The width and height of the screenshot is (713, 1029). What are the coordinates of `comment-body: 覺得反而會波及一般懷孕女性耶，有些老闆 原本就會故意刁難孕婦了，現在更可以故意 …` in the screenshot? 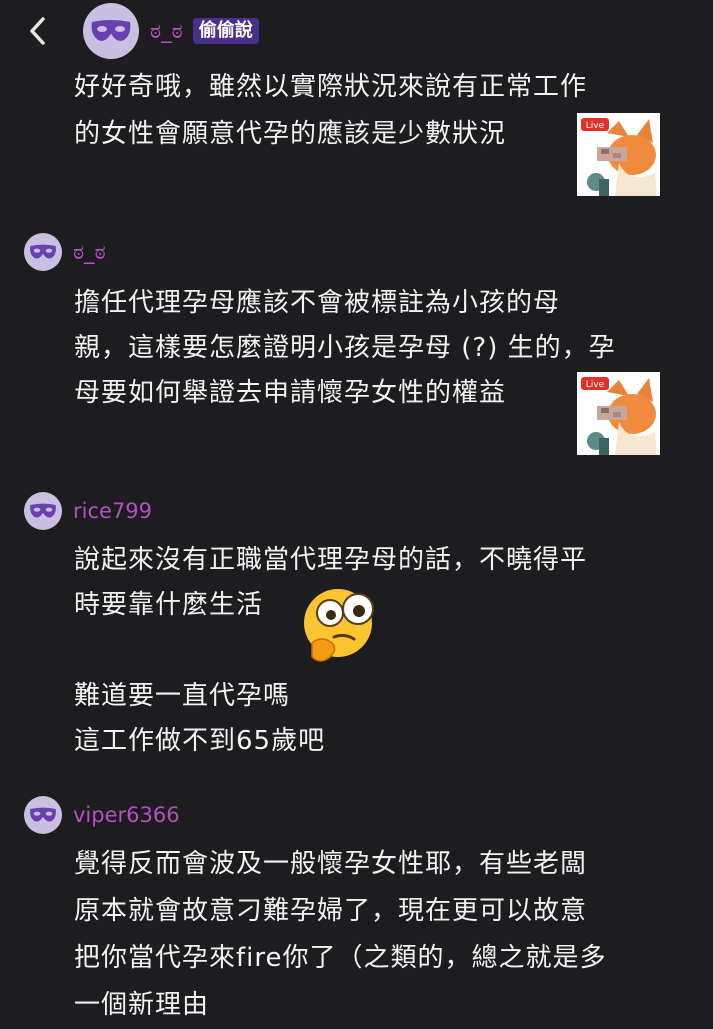 It's located at (340, 935).